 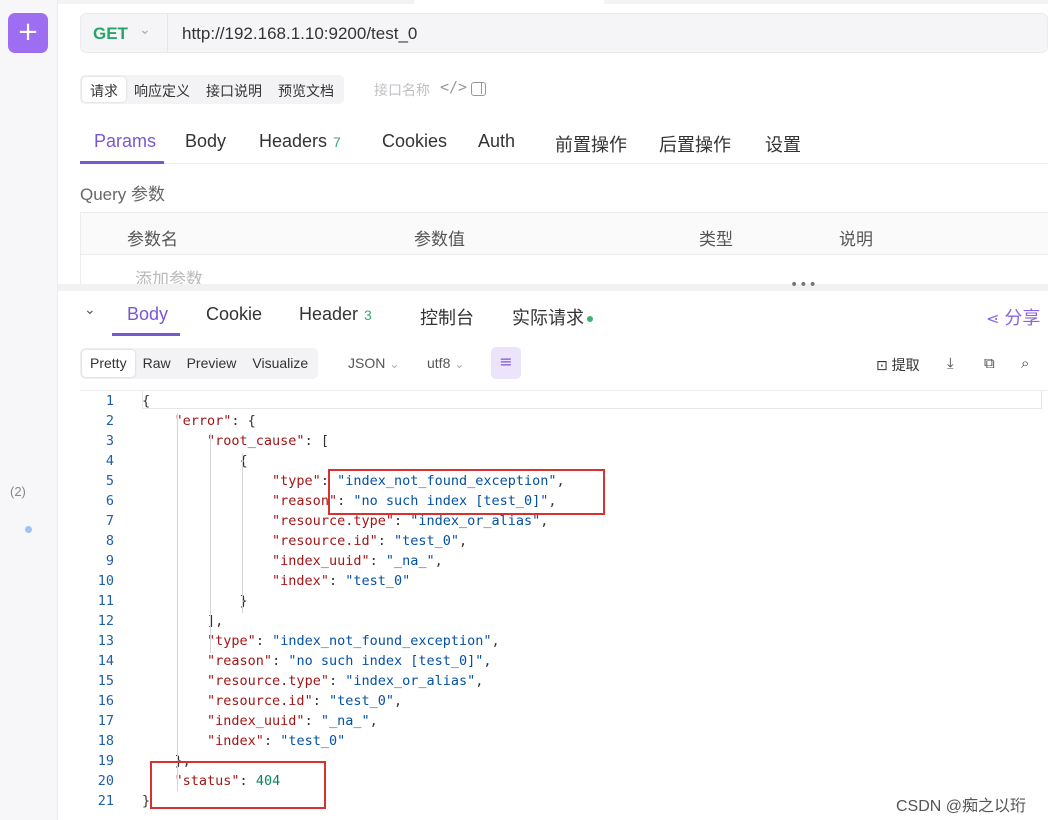 I want to click on view-mode-segment: Pretty Raw Preview Visualize, so click(x=199, y=363).